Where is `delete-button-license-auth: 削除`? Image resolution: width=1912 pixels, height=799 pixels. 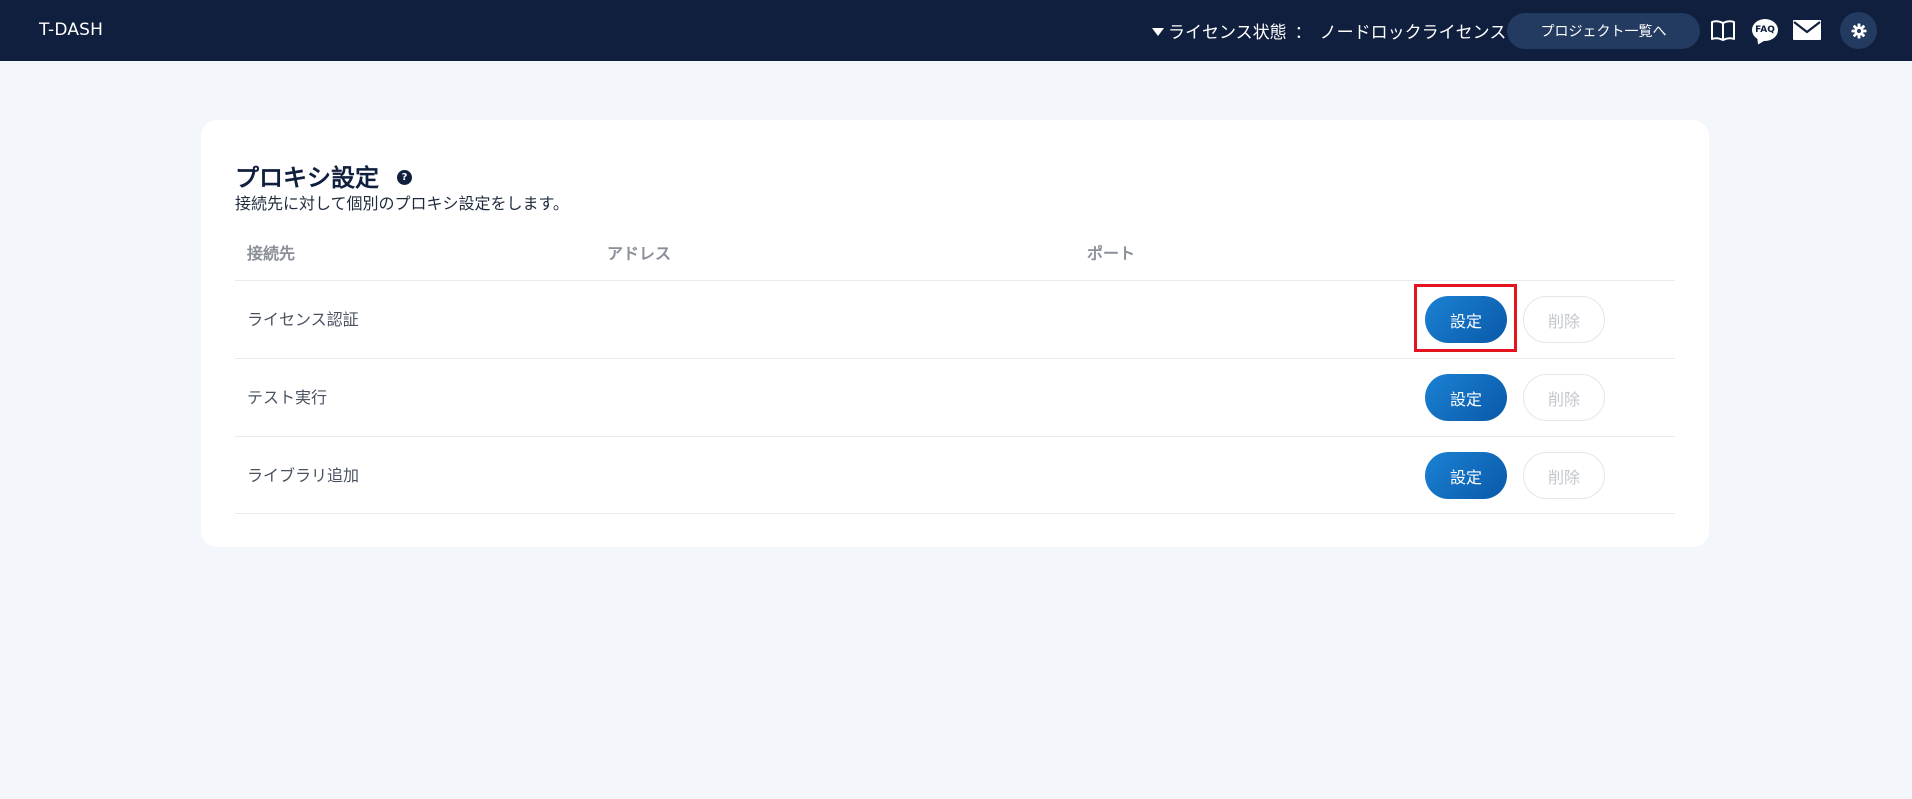
delete-button-license-auth: 削除 is located at coordinates (1564, 319).